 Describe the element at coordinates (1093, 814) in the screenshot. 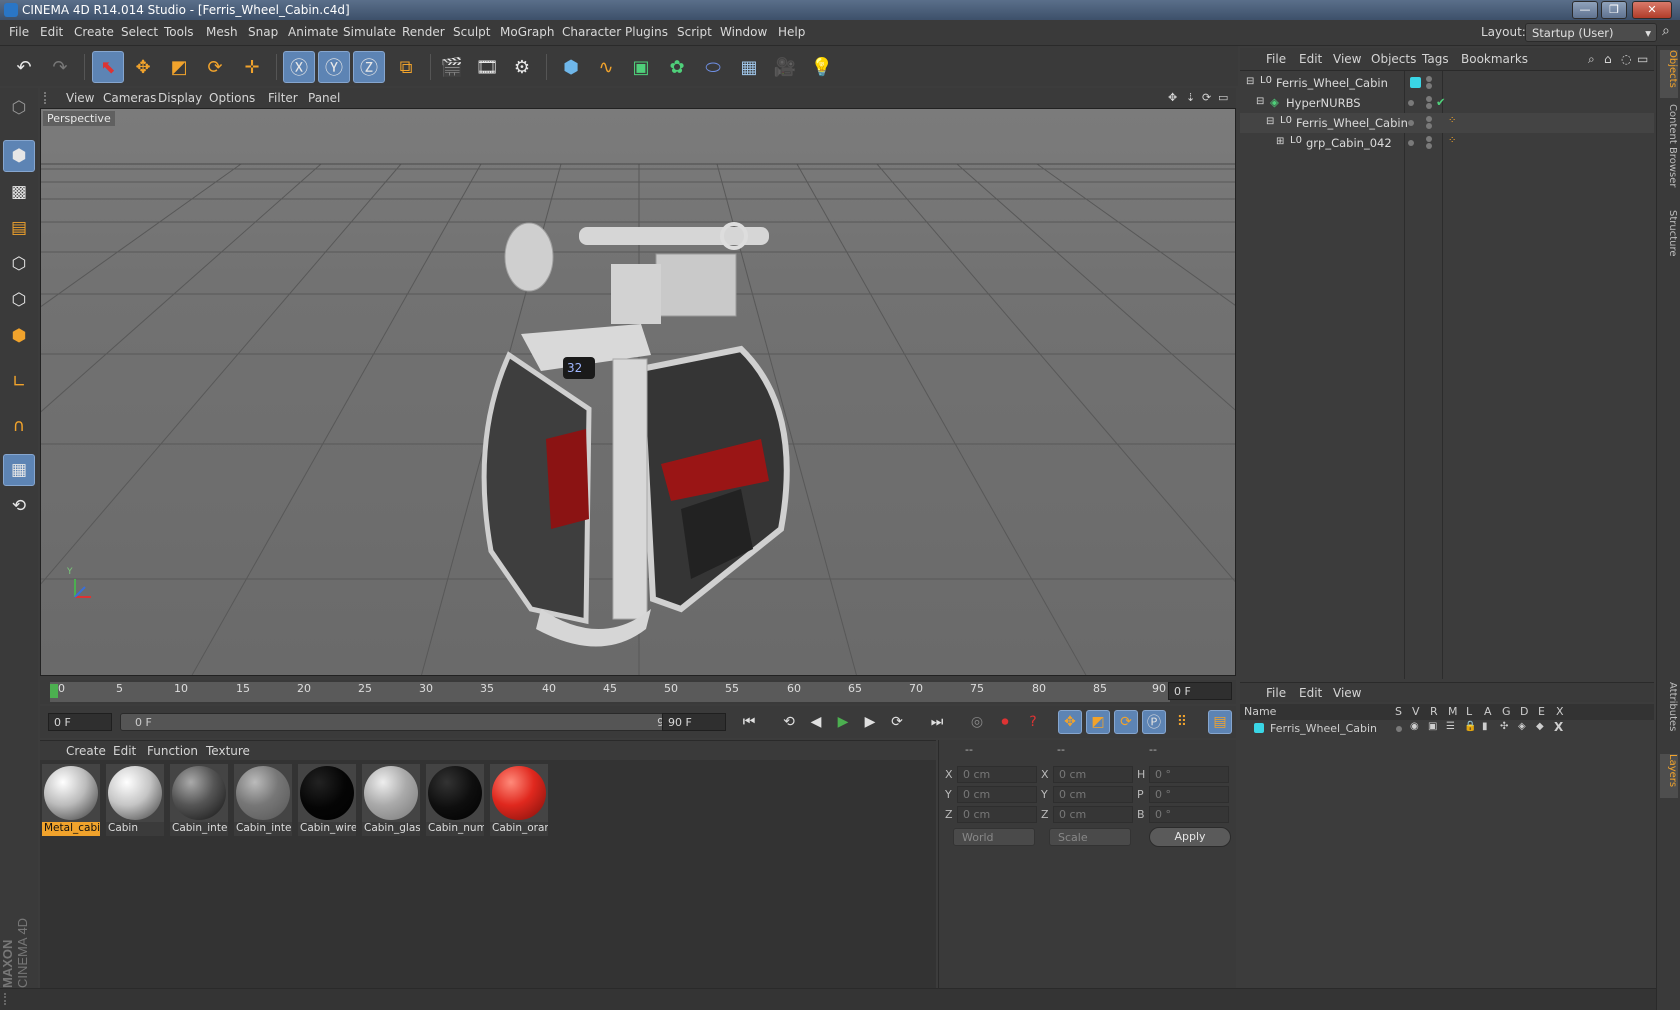

I see `size-z-field: 0 cm` at that location.